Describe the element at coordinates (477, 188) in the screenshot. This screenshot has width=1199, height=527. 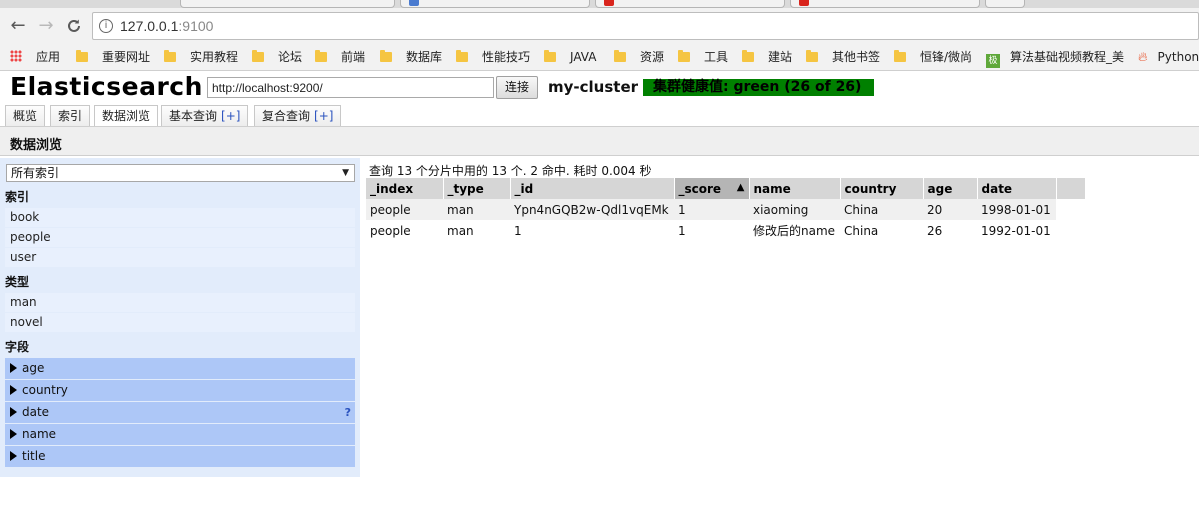
I see `column-header: _type` at that location.